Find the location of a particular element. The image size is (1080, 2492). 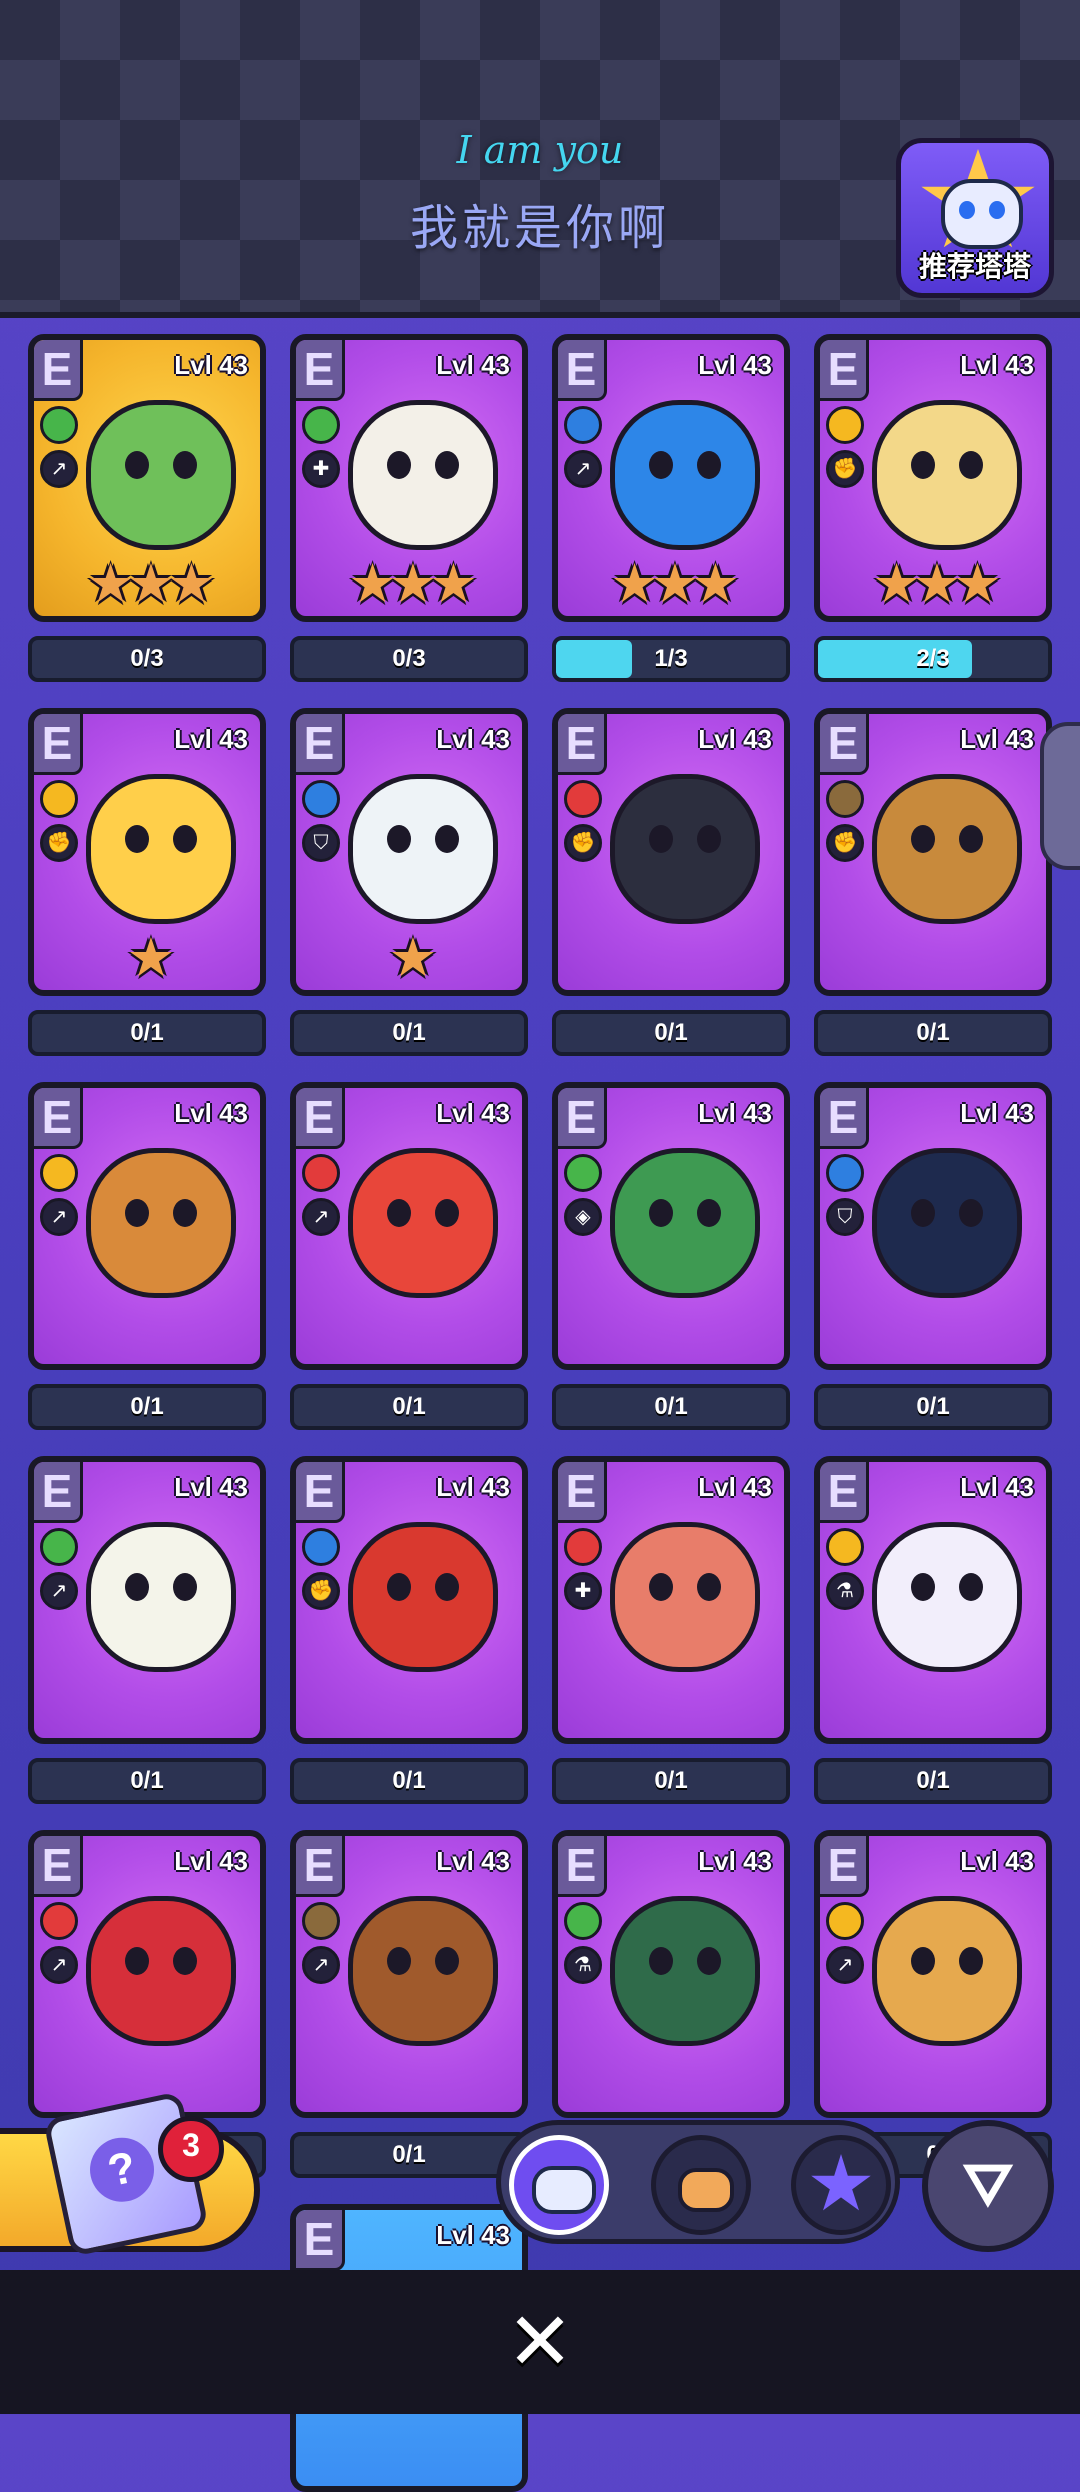

recommend-button: 推荐塔塔 is located at coordinates (975, 218).